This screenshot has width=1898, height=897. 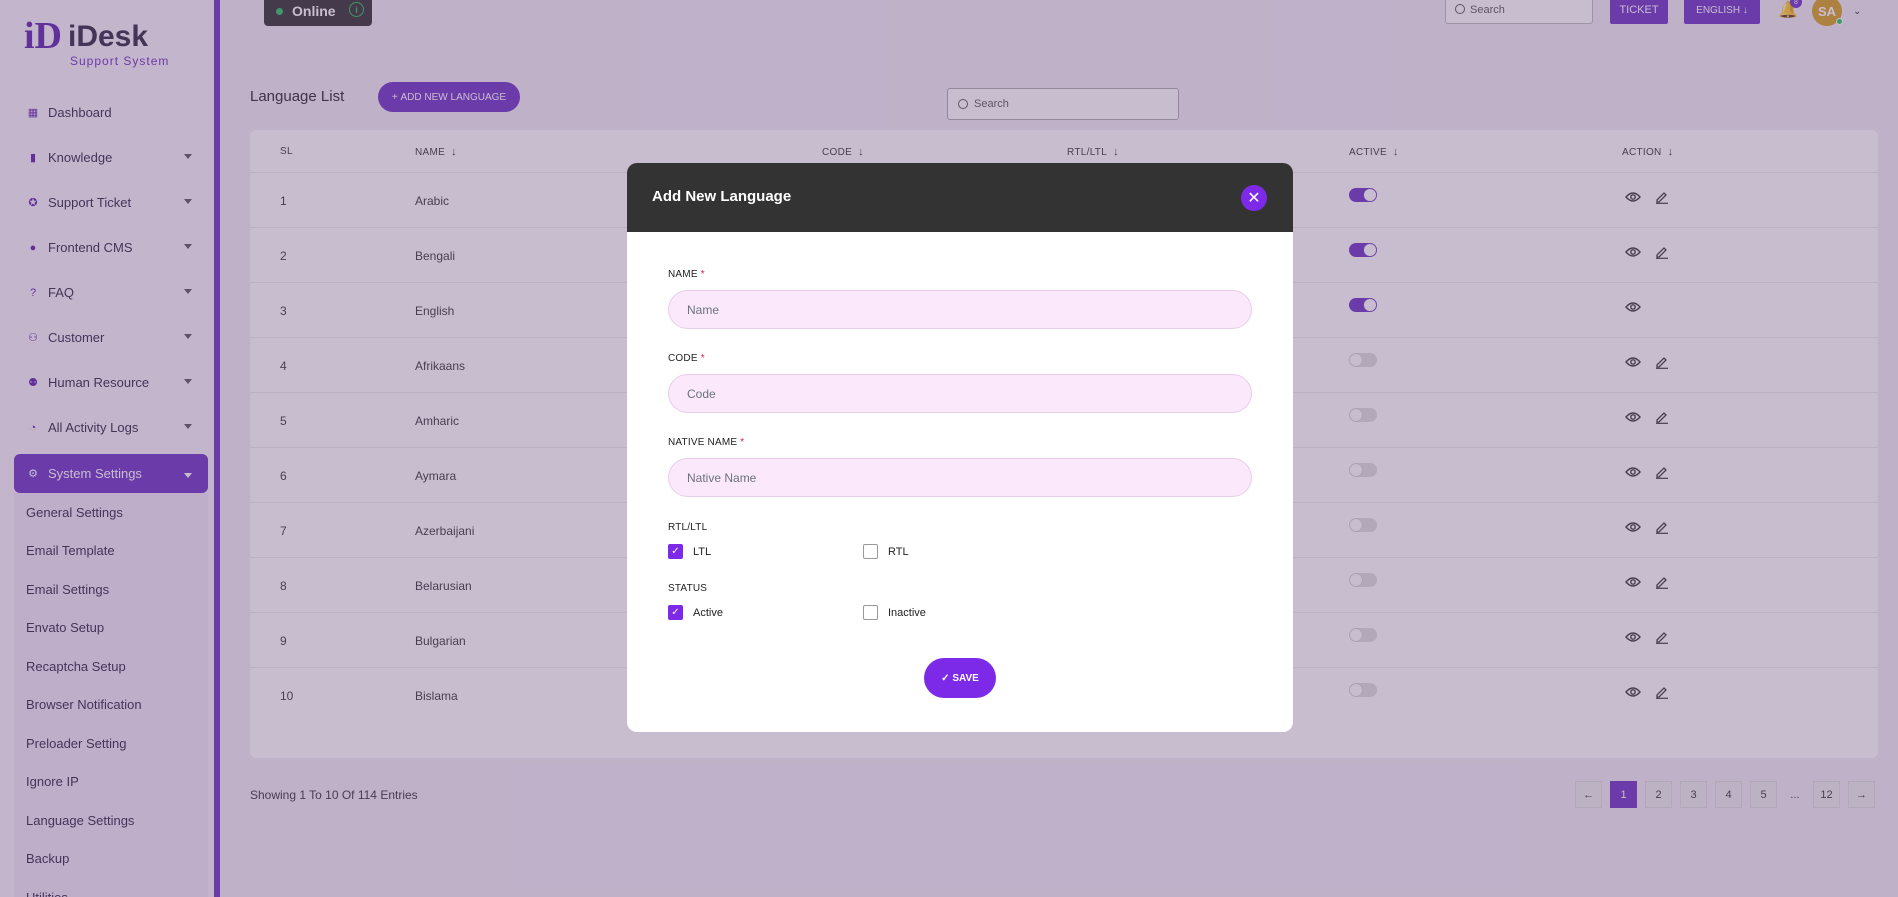 I want to click on modal-title: Add New Language, so click(x=722, y=196).